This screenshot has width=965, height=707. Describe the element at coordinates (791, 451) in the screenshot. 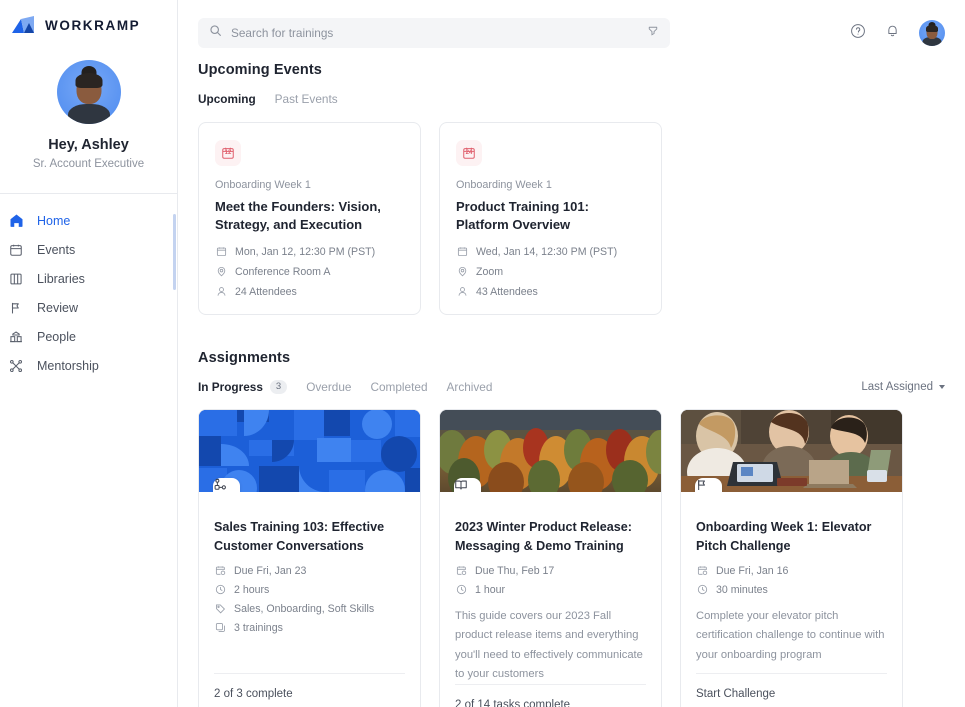

I see `card-banner-people-laptops` at that location.